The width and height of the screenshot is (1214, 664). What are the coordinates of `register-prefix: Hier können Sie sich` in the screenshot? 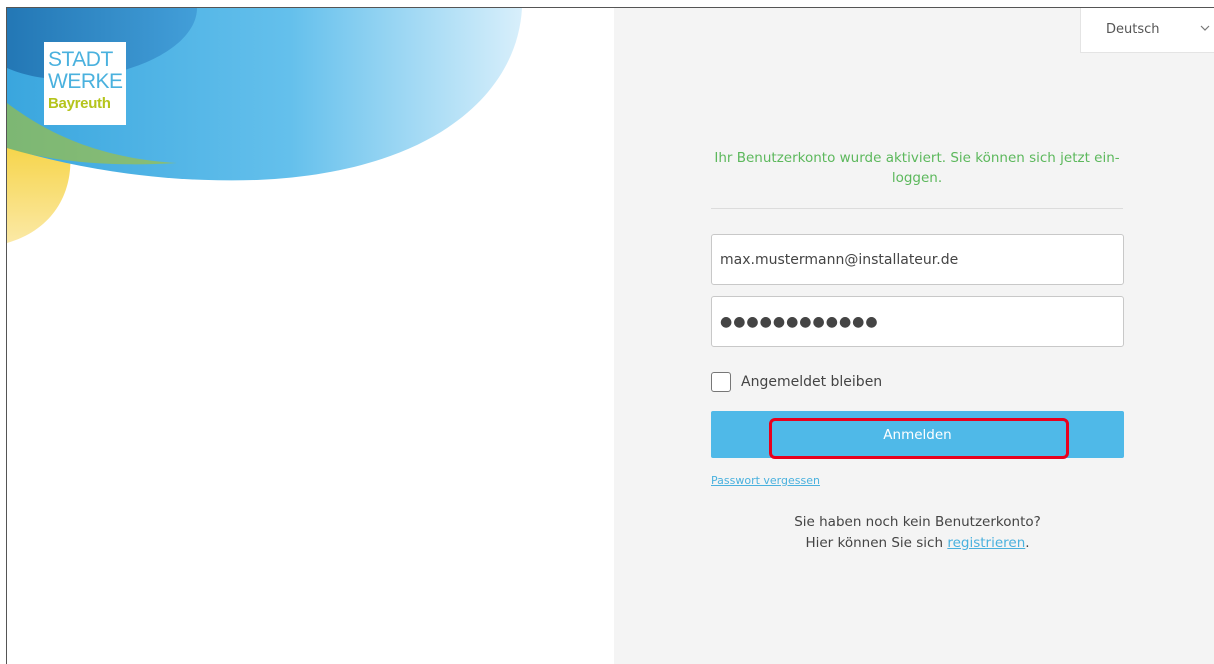 It's located at (876, 543).